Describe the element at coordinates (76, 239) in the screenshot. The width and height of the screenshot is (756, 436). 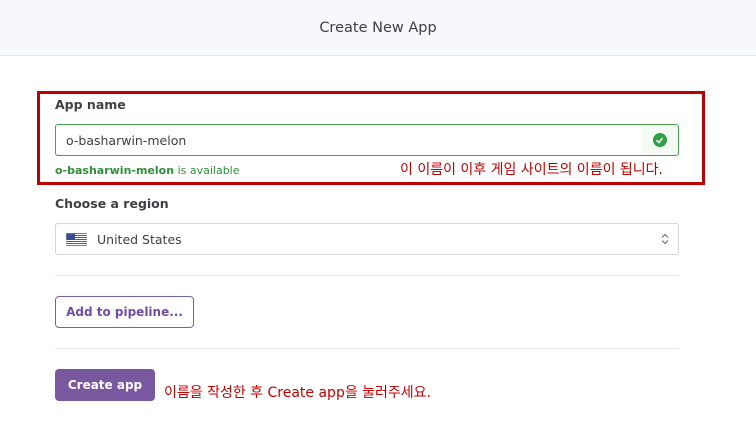
I see `us-flag-icon` at that location.